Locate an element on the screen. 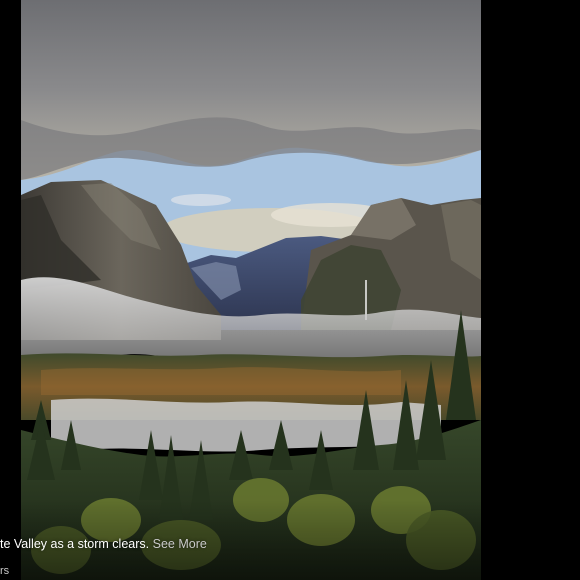 This screenshot has height=580, width=580. caption-text: te Valley as a storm clears. is located at coordinates (75, 544).